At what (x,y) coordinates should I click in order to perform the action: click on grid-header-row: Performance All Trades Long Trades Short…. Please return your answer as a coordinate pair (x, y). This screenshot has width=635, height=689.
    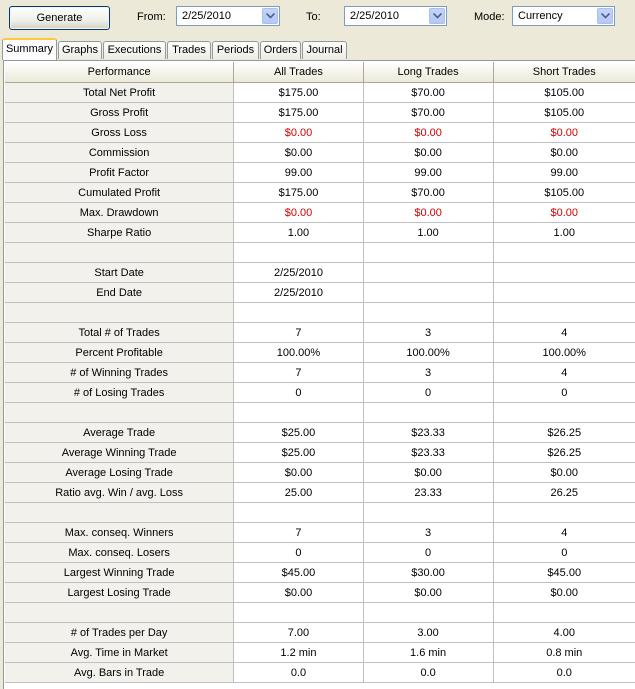
    Looking at the image, I should click on (320, 72).